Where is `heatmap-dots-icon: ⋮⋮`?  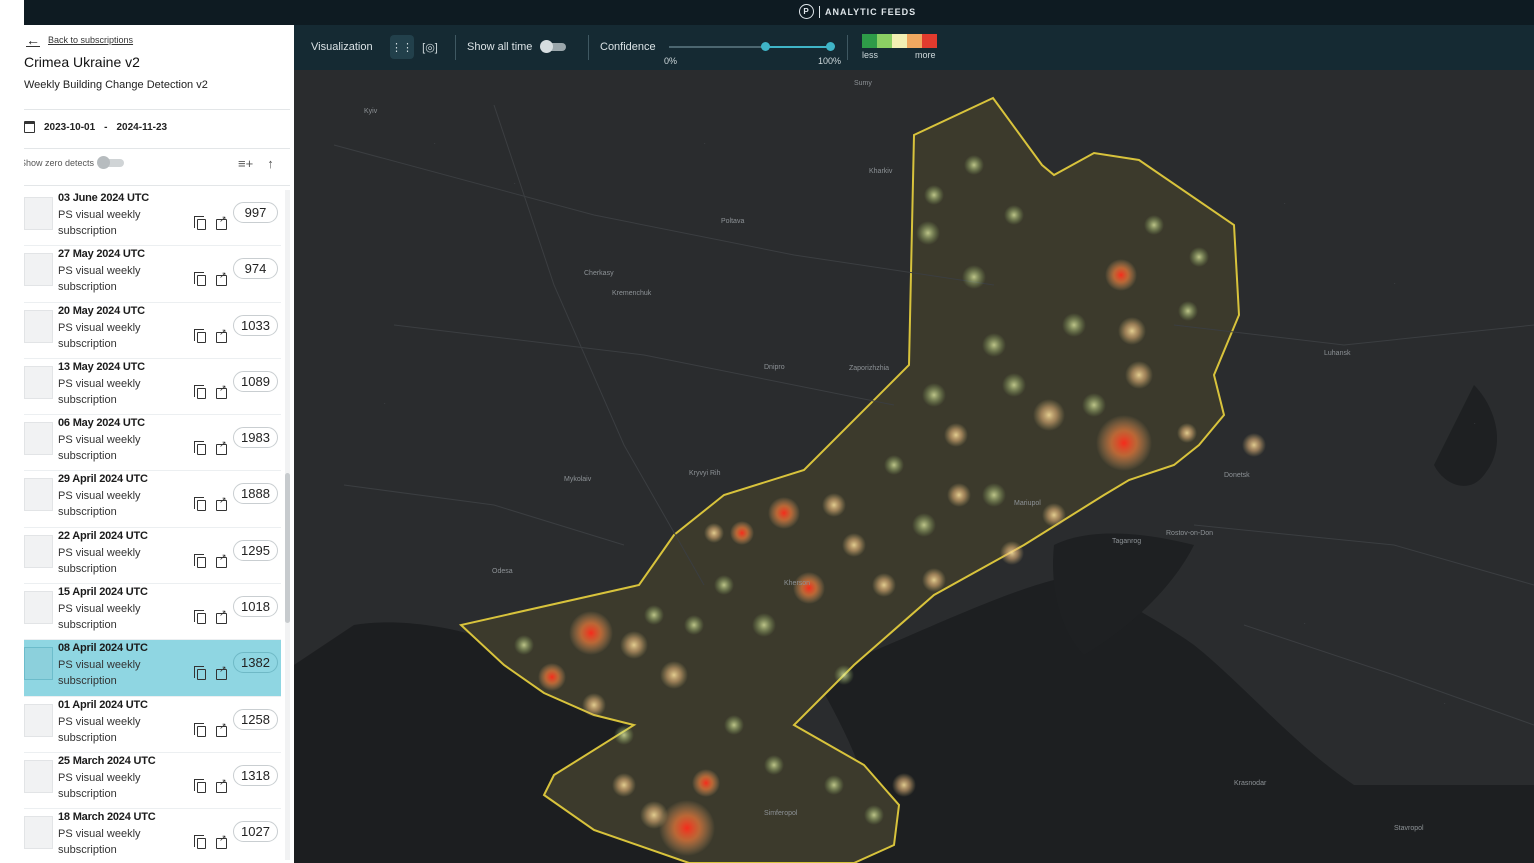
heatmap-dots-icon: ⋮⋮ is located at coordinates (402, 47).